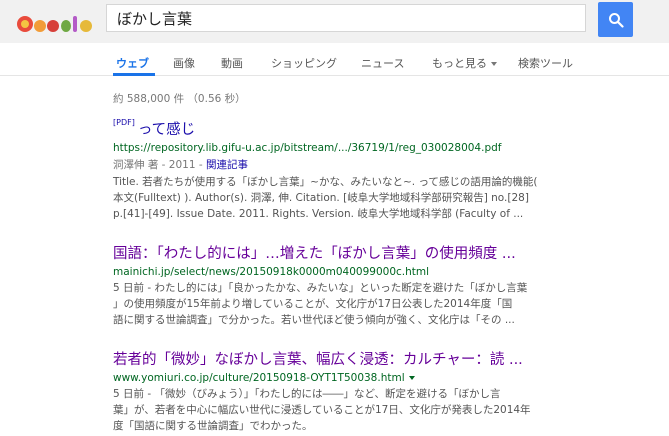  What do you see at coordinates (232, 63) in the screenshot?
I see `tab-videos: 動画` at bounding box center [232, 63].